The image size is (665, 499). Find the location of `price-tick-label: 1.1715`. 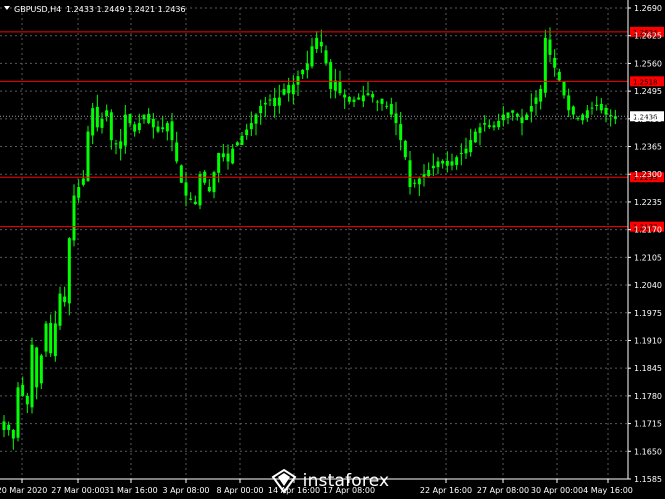

price-tick-label: 1.1715 is located at coordinates (648, 424).